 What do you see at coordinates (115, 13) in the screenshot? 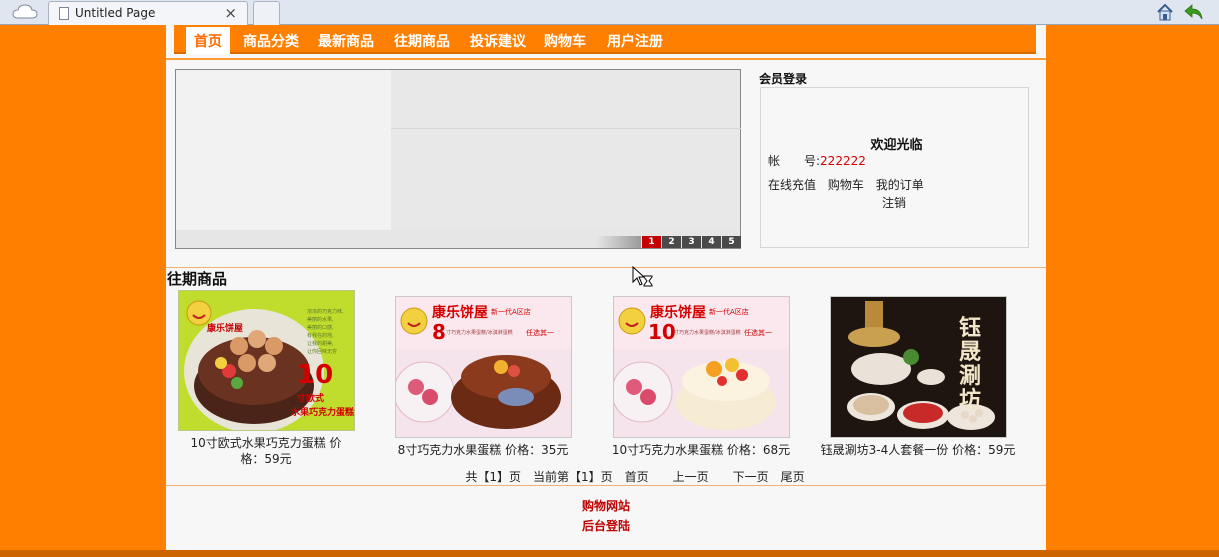
I see `tab-title: Untitled Page` at bounding box center [115, 13].